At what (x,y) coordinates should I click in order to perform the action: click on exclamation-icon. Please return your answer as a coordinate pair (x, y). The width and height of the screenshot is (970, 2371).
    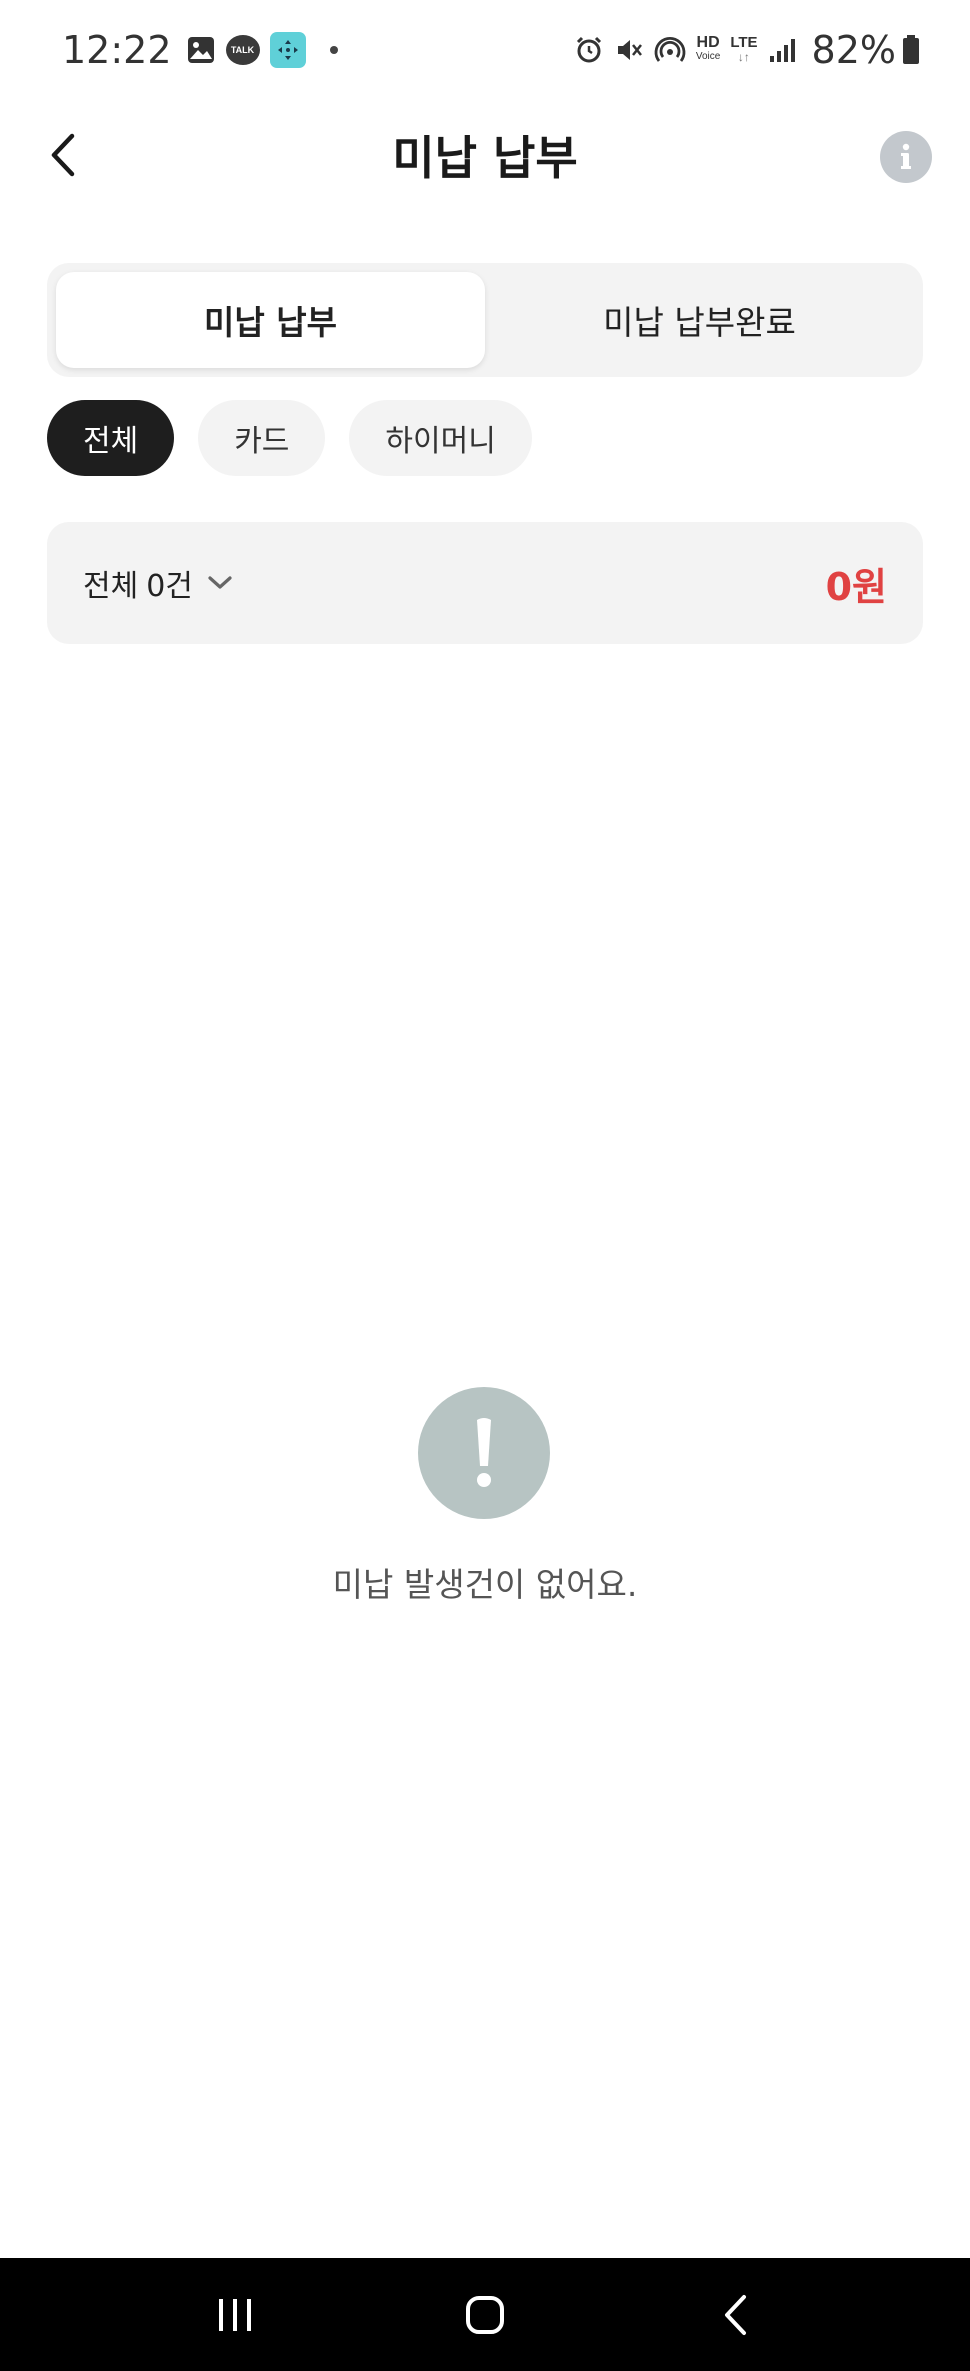
    Looking at the image, I should click on (484, 1453).